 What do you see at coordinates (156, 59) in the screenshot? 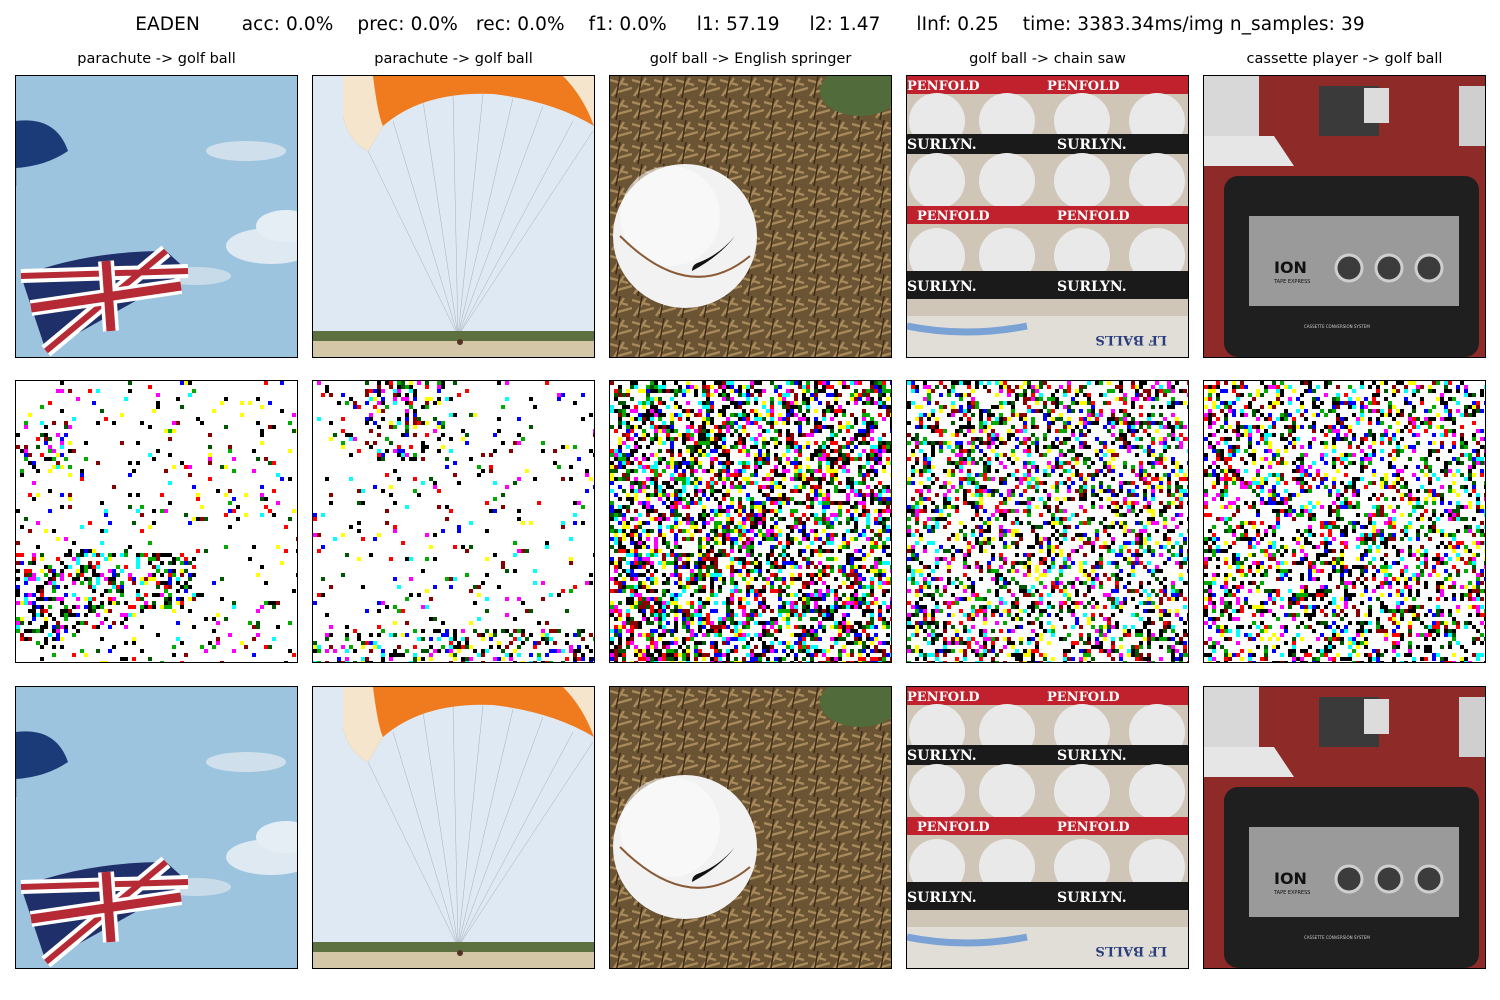
I see `column-title-1: parachute -> golf ball` at bounding box center [156, 59].